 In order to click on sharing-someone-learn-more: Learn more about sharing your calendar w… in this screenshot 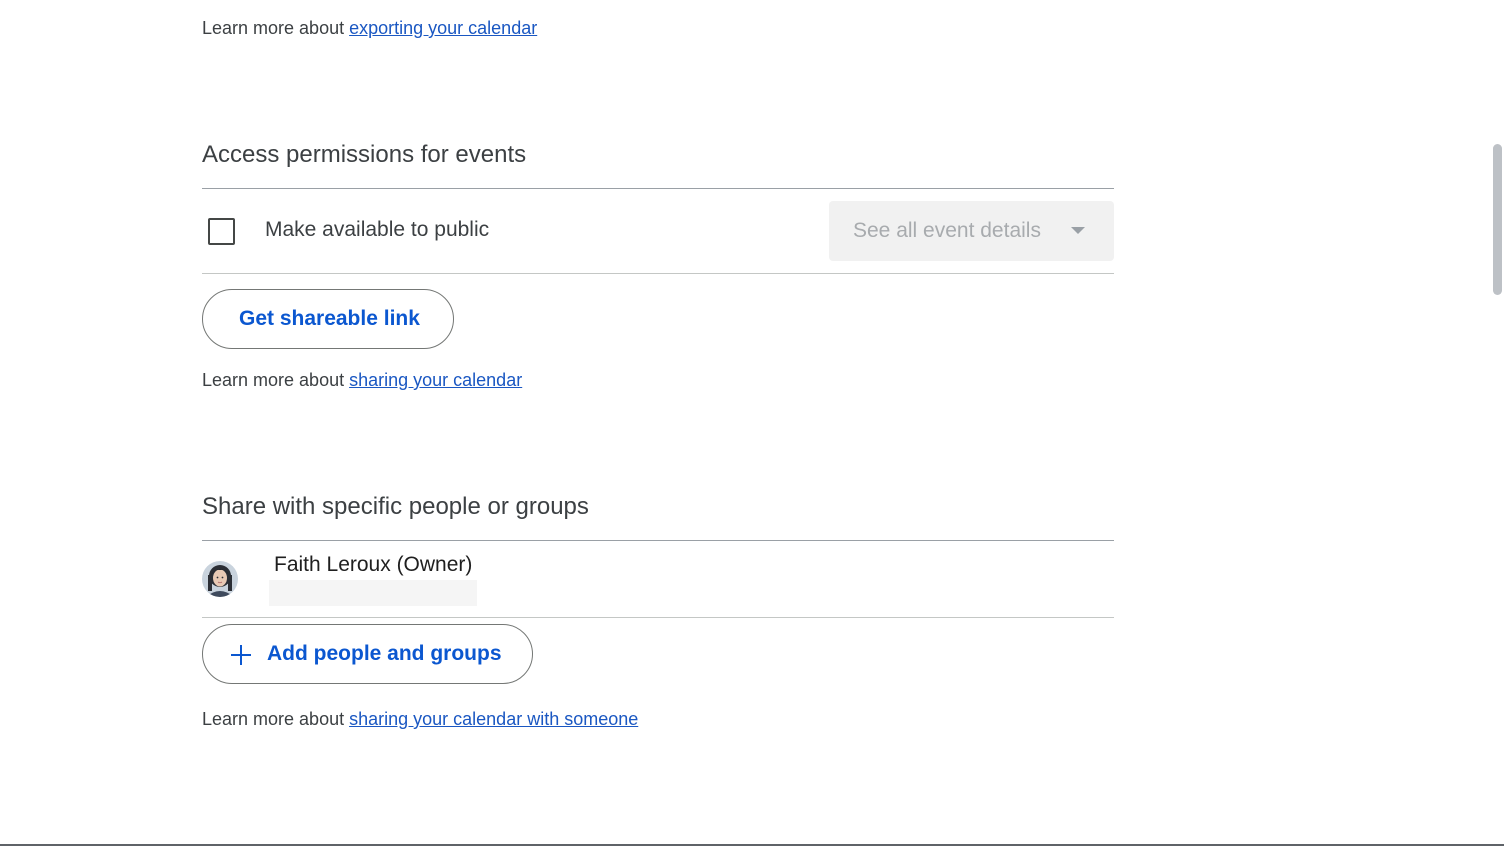, I will do `click(420, 719)`.